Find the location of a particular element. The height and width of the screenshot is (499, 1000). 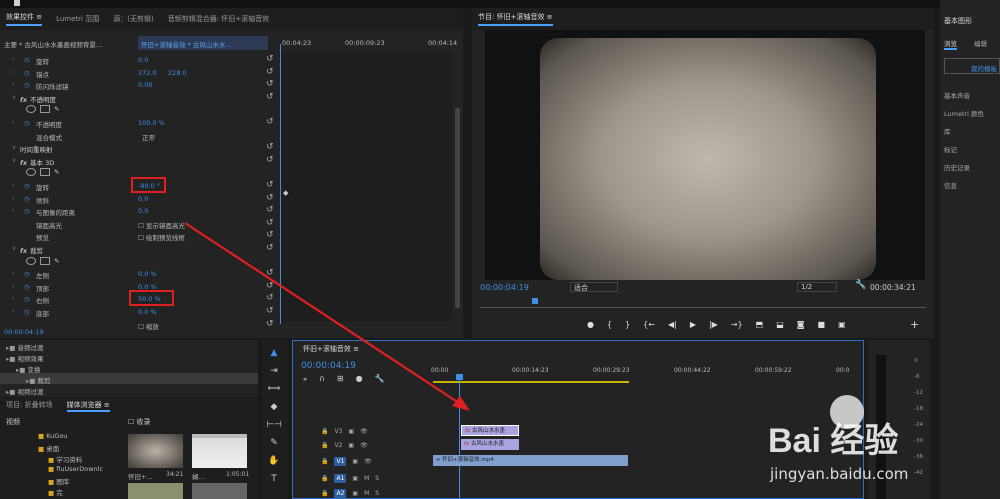

watermark-brand: Bai 经验 is located at coordinates (833, 441).